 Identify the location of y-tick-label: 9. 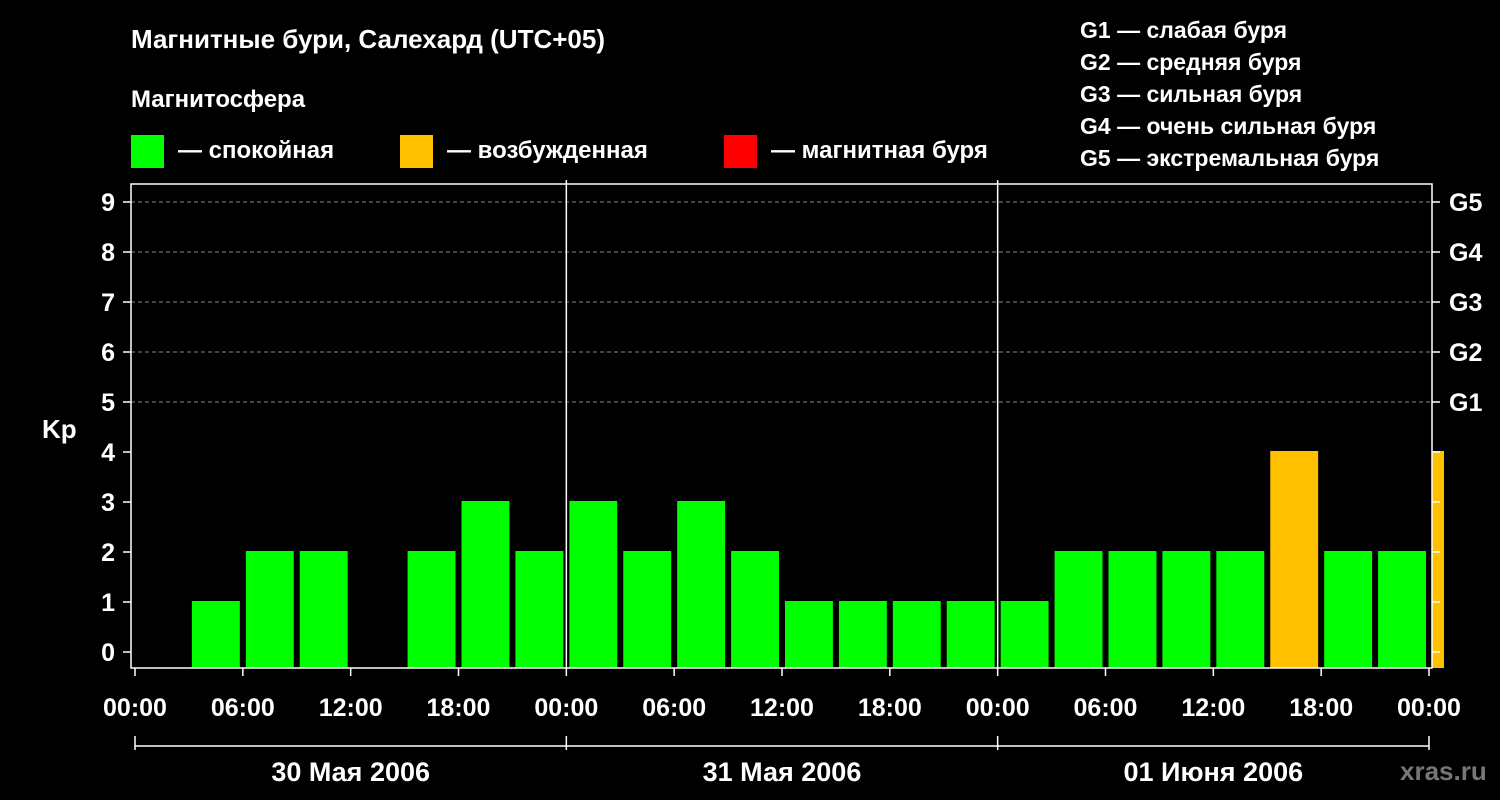
(108, 203).